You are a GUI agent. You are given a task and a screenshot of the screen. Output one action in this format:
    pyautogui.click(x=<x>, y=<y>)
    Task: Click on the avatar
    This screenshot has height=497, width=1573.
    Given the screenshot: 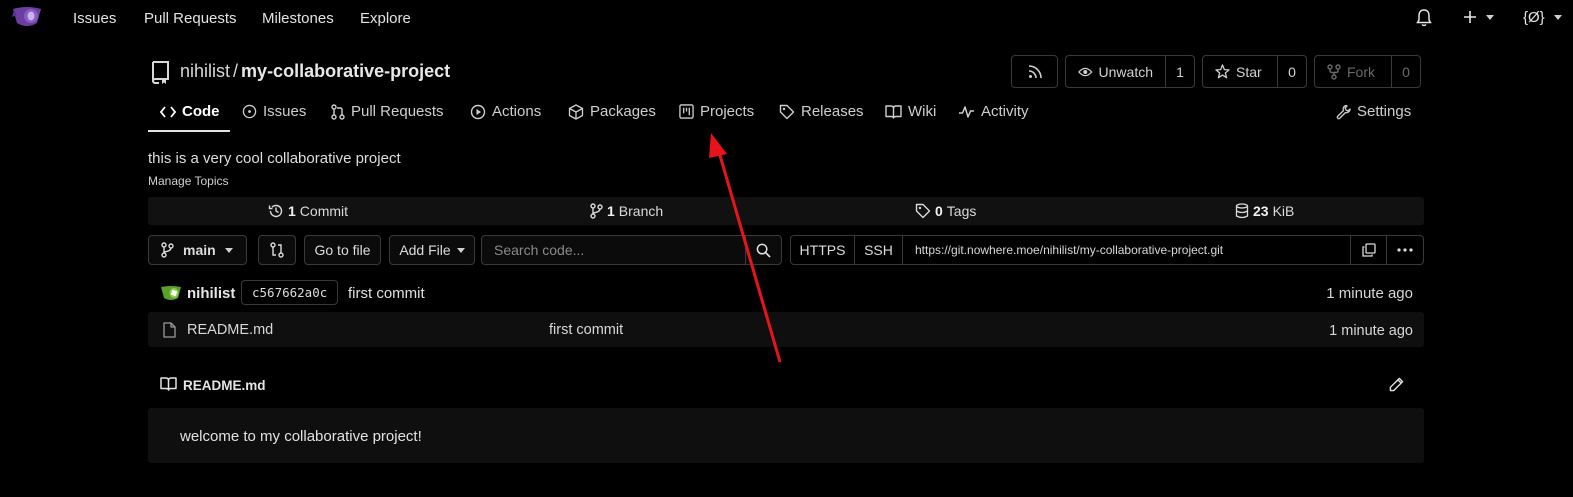 What is the action you would take?
    pyautogui.click(x=171, y=293)
    